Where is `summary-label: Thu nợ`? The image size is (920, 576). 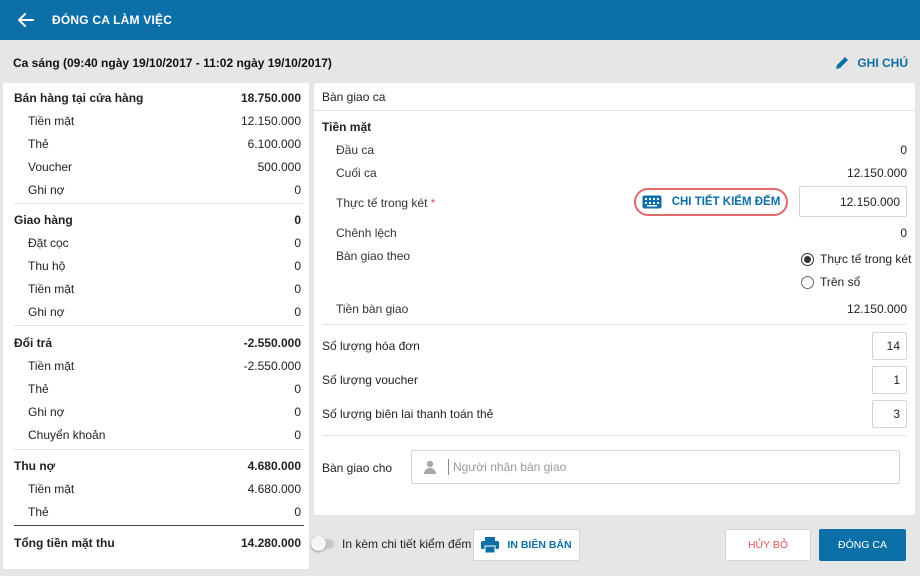
summary-label: Thu nợ is located at coordinates (35, 465).